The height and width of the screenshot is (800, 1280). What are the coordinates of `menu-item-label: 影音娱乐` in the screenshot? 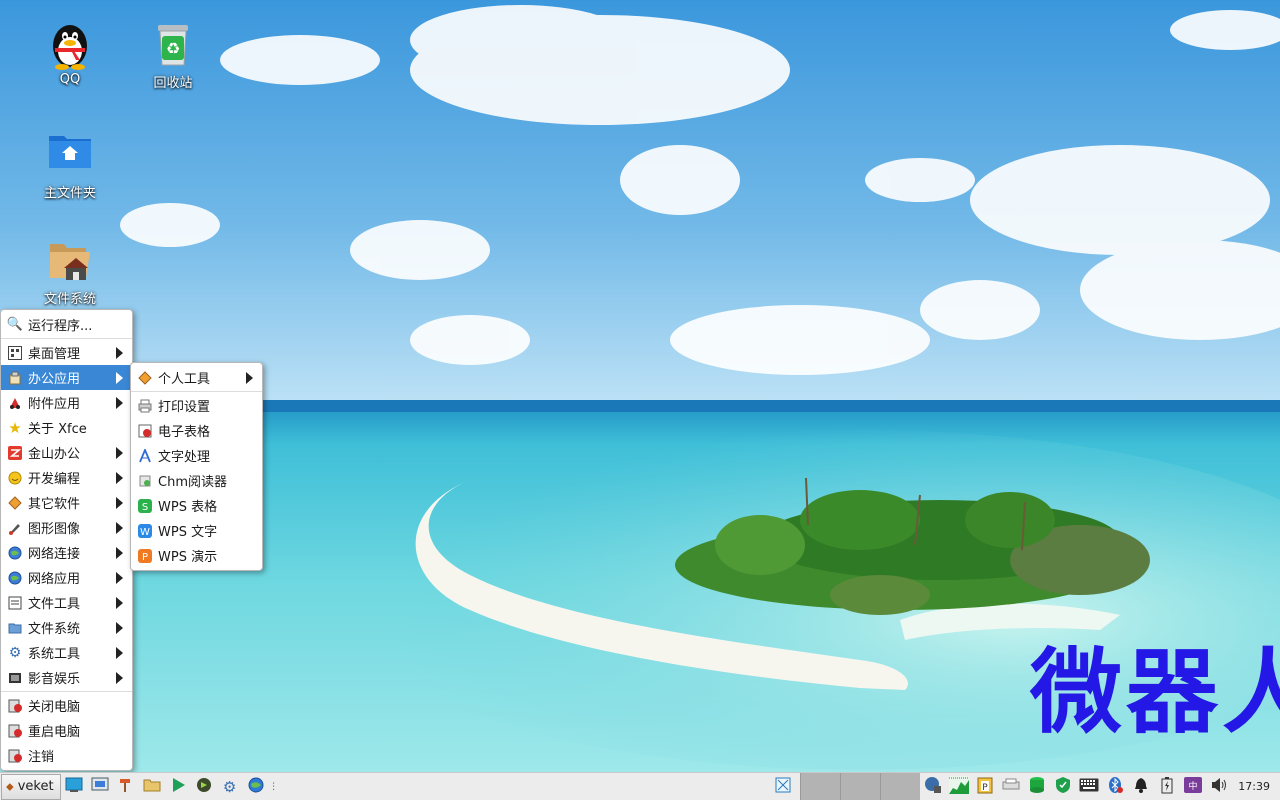 It's located at (54, 679).